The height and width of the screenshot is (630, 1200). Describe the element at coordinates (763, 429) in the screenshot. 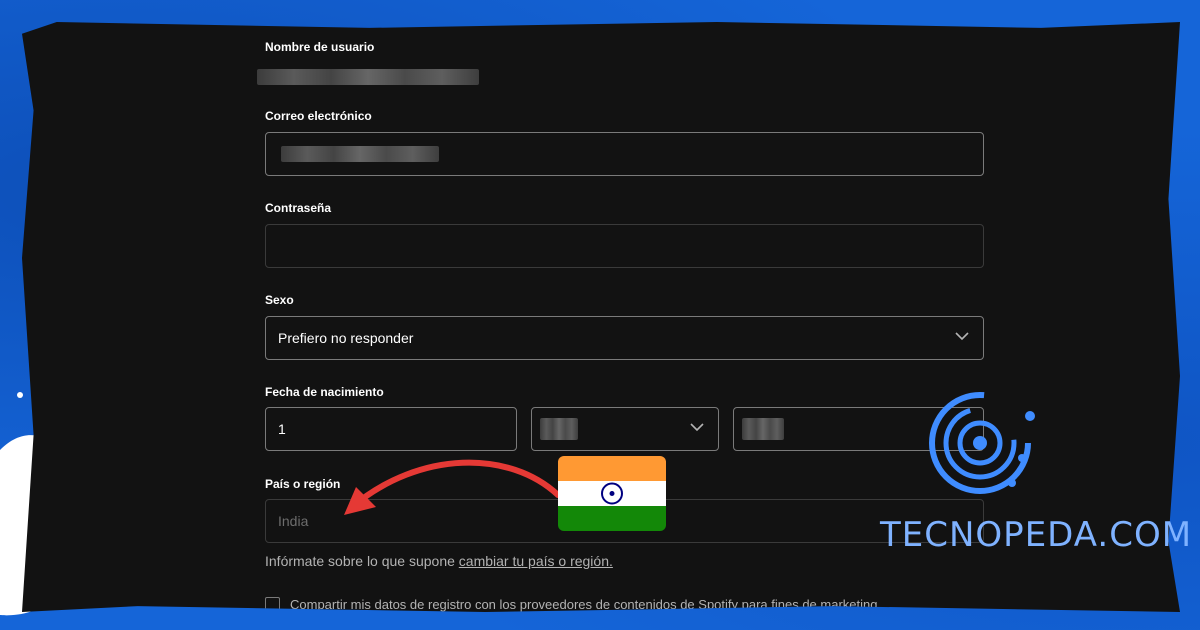

I see `birth-year-redacted` at that location.